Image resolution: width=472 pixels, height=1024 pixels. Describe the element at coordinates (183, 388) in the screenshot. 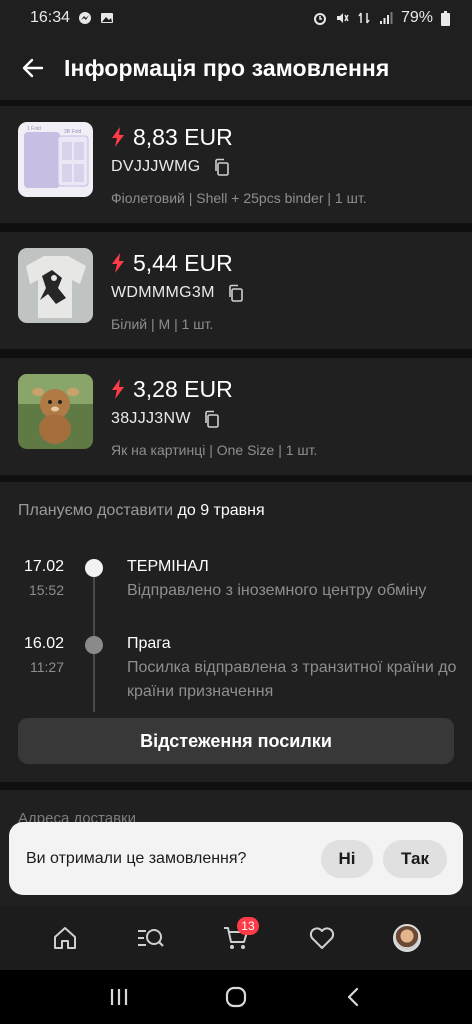

I see `item-price: 3,28 EUR` at that location.